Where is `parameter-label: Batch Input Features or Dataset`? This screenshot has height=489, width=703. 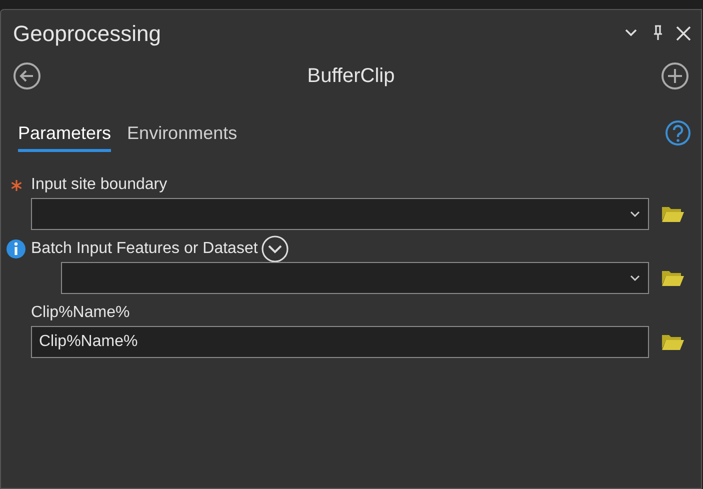
parameter-label: Batch Input Features or Dataset is located at coordinates (144, 249).